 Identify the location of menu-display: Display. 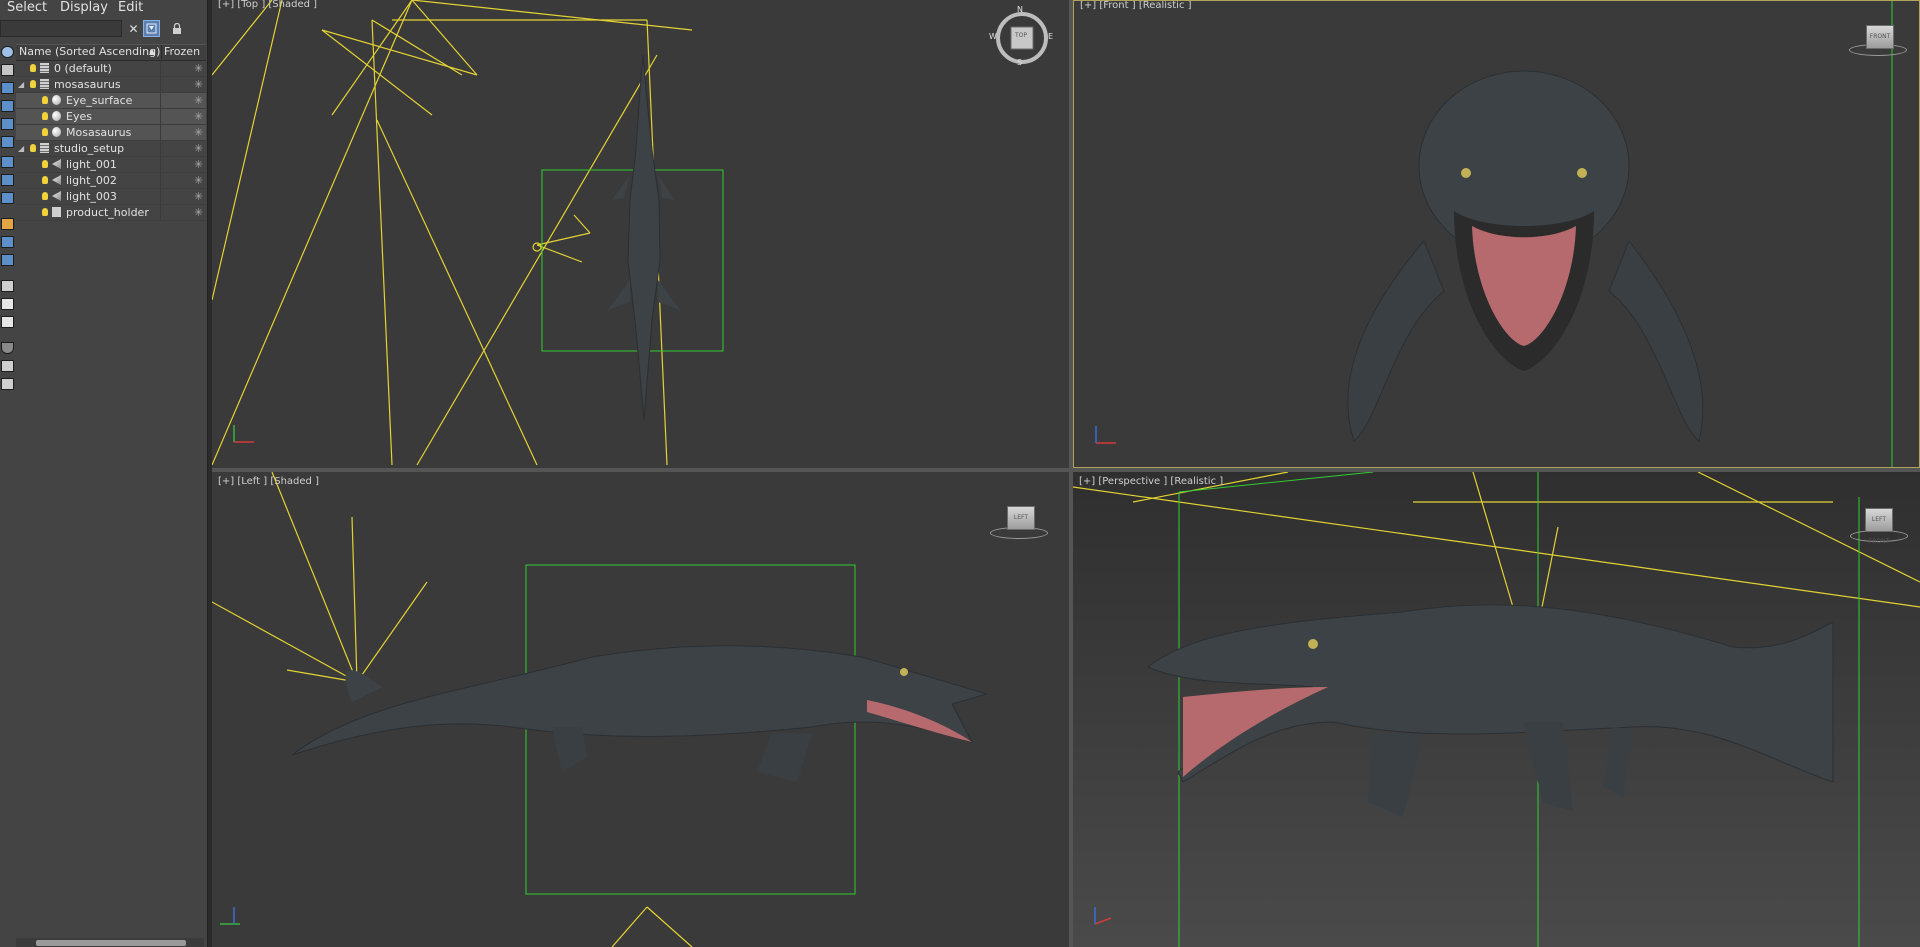
(84, 7).